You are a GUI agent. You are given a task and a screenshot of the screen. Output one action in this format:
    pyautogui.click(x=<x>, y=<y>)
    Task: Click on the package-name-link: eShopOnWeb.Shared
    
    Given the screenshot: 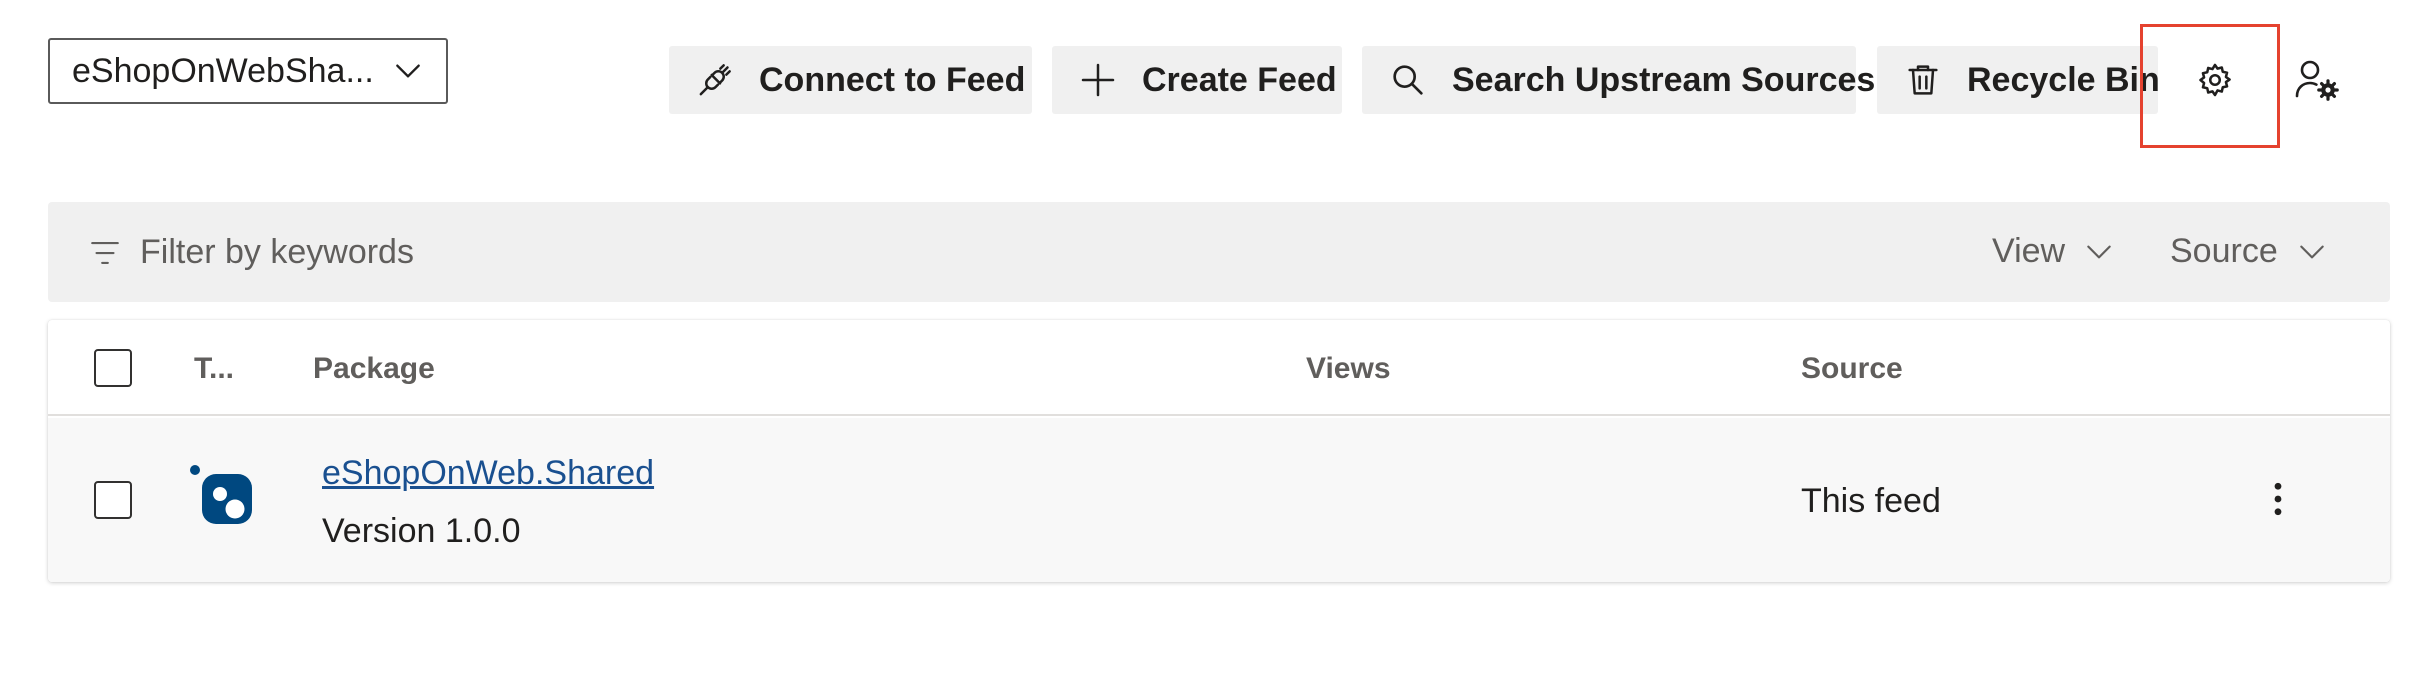 What is the action you would take?
    pyautogui.click(x=488, y=473)
    